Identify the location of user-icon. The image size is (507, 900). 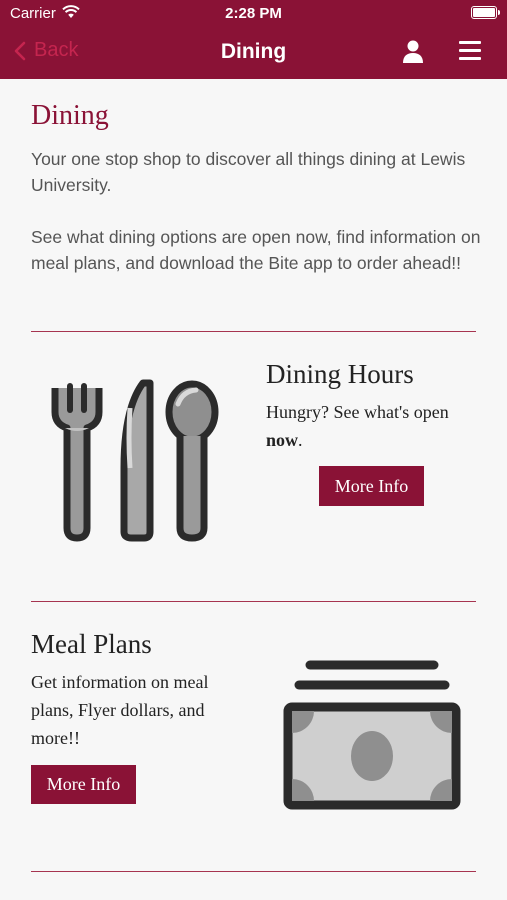
(413, 51).